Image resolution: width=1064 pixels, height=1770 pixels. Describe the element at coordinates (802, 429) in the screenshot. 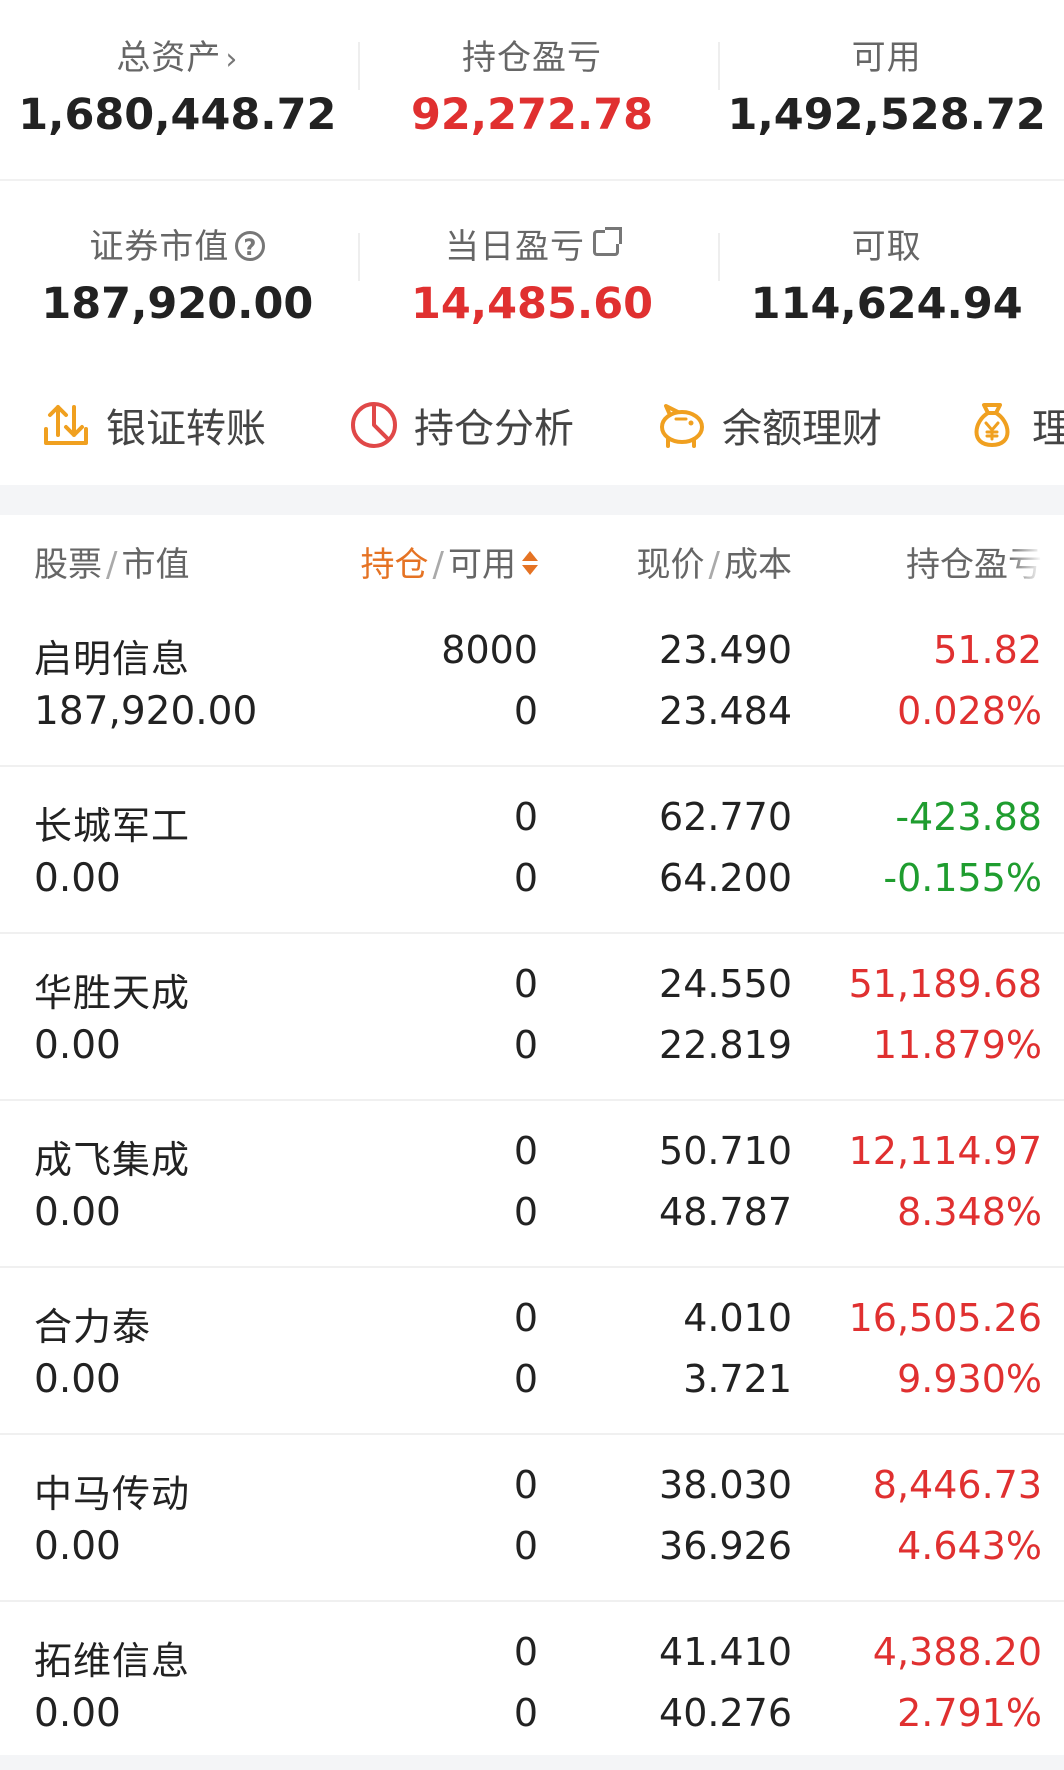

I see `quick-action-label: 余额理财` at that location.